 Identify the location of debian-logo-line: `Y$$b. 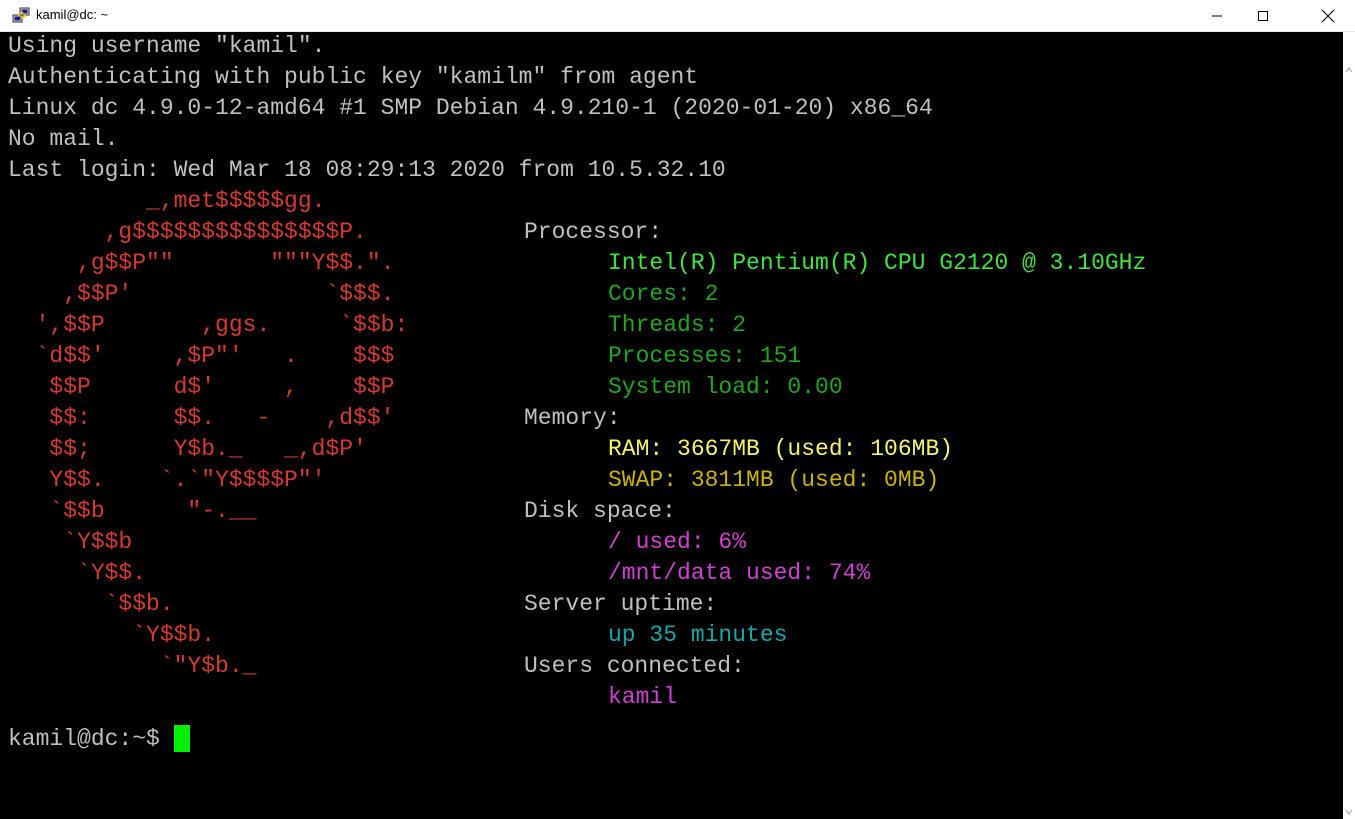
(70, 542).